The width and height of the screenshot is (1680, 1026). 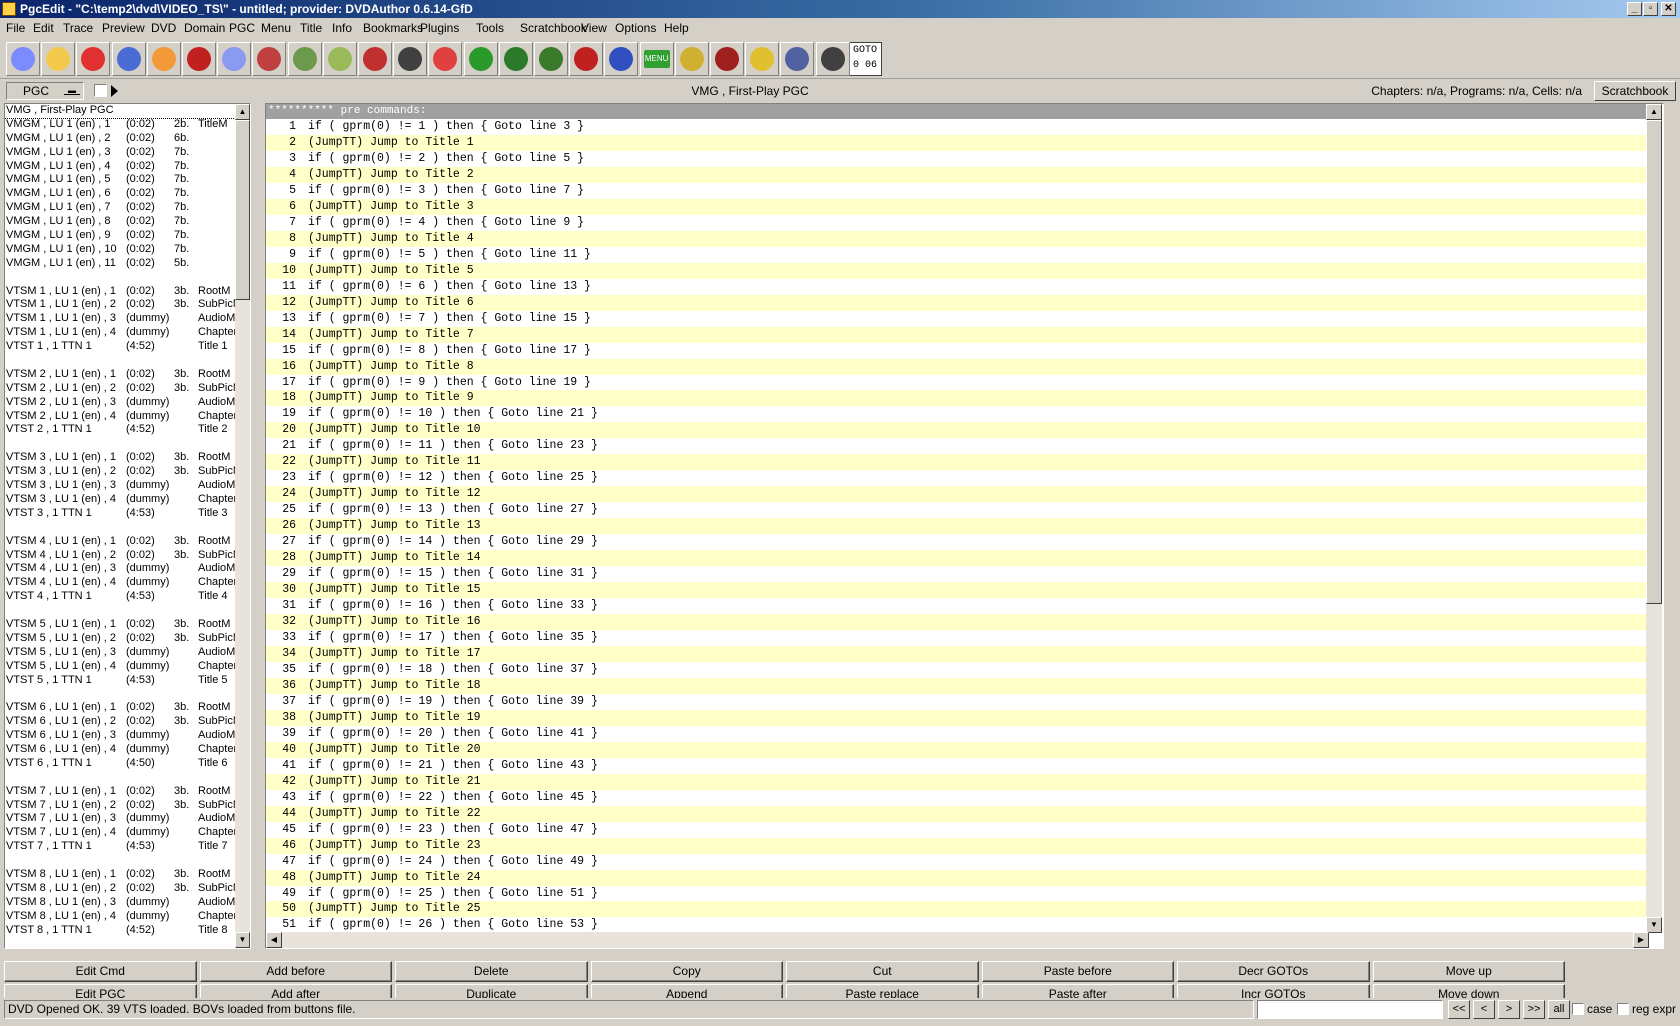 What do you see at coordinates (78, 28) in the screenshot?
I see `menu-trace: Trace` at bounding box center [78, 28].